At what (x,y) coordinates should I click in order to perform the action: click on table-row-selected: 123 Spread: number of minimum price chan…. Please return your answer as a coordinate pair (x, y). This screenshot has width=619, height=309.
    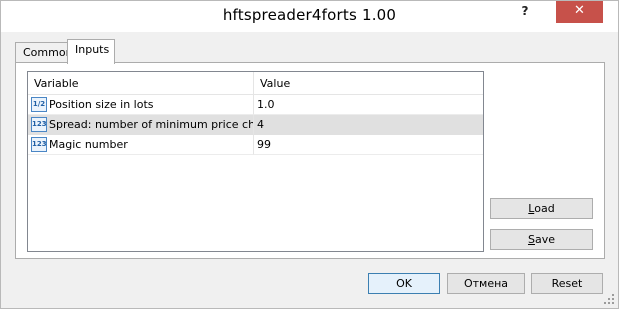
    Looking at the image, I should click on (255, 125).